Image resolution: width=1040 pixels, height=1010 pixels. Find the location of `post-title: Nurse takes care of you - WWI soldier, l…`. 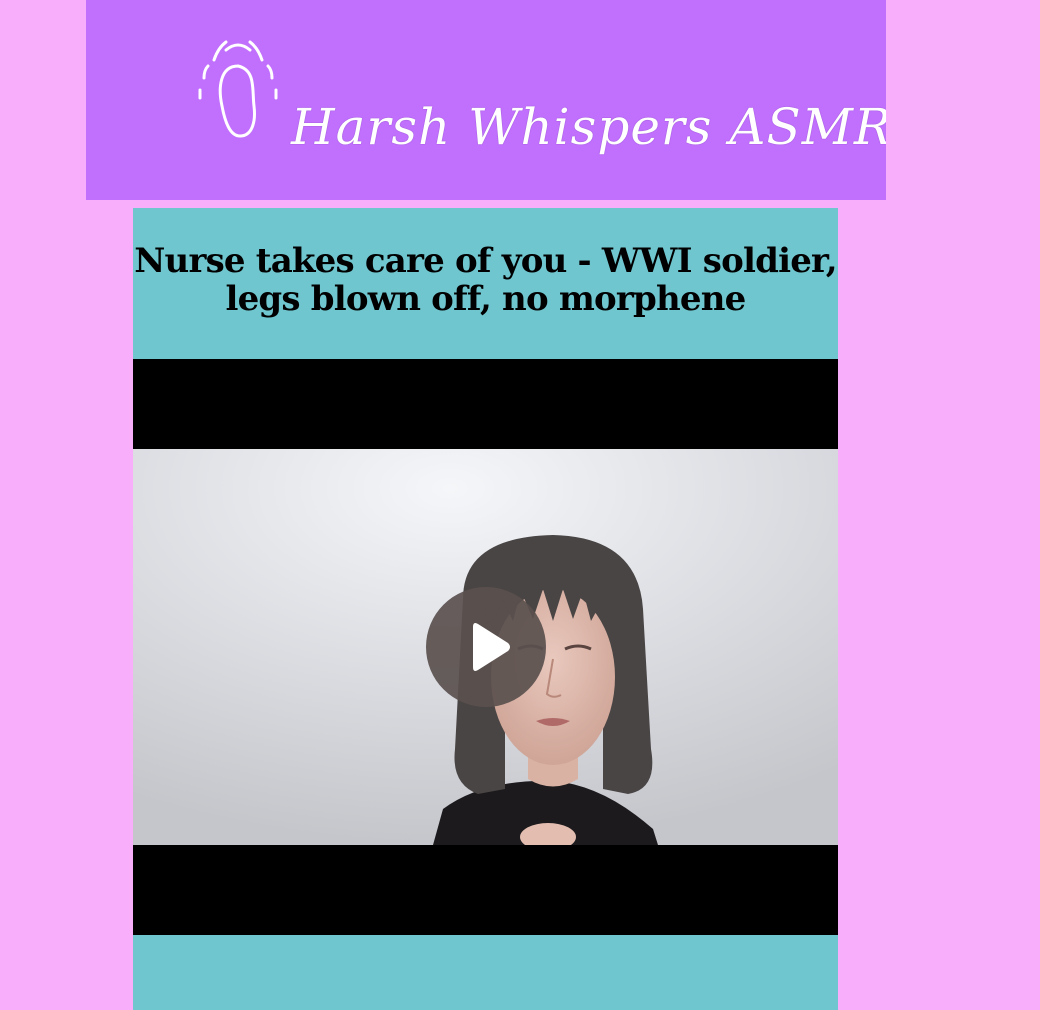

post-title: Nurse takes care of you - WWI soldier, l… is located at coordinates (485, 280).